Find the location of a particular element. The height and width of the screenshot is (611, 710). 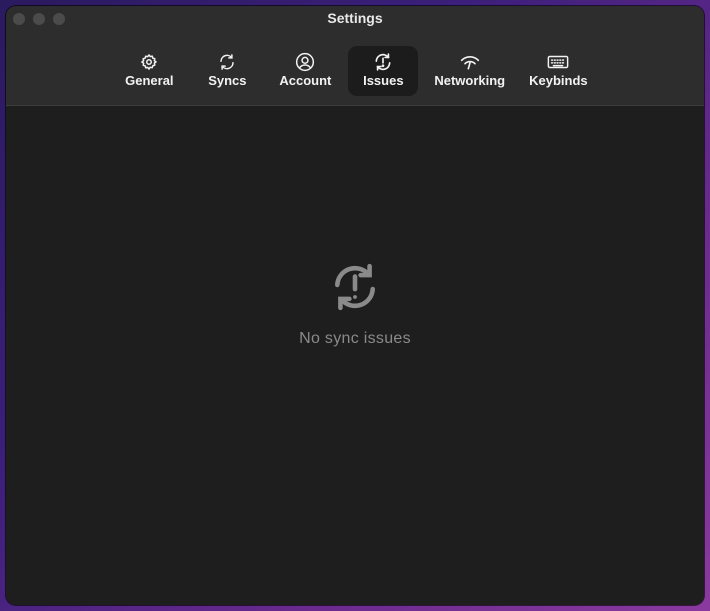

tab-keybinds: Keybinds is located at coordinates (558, 71).